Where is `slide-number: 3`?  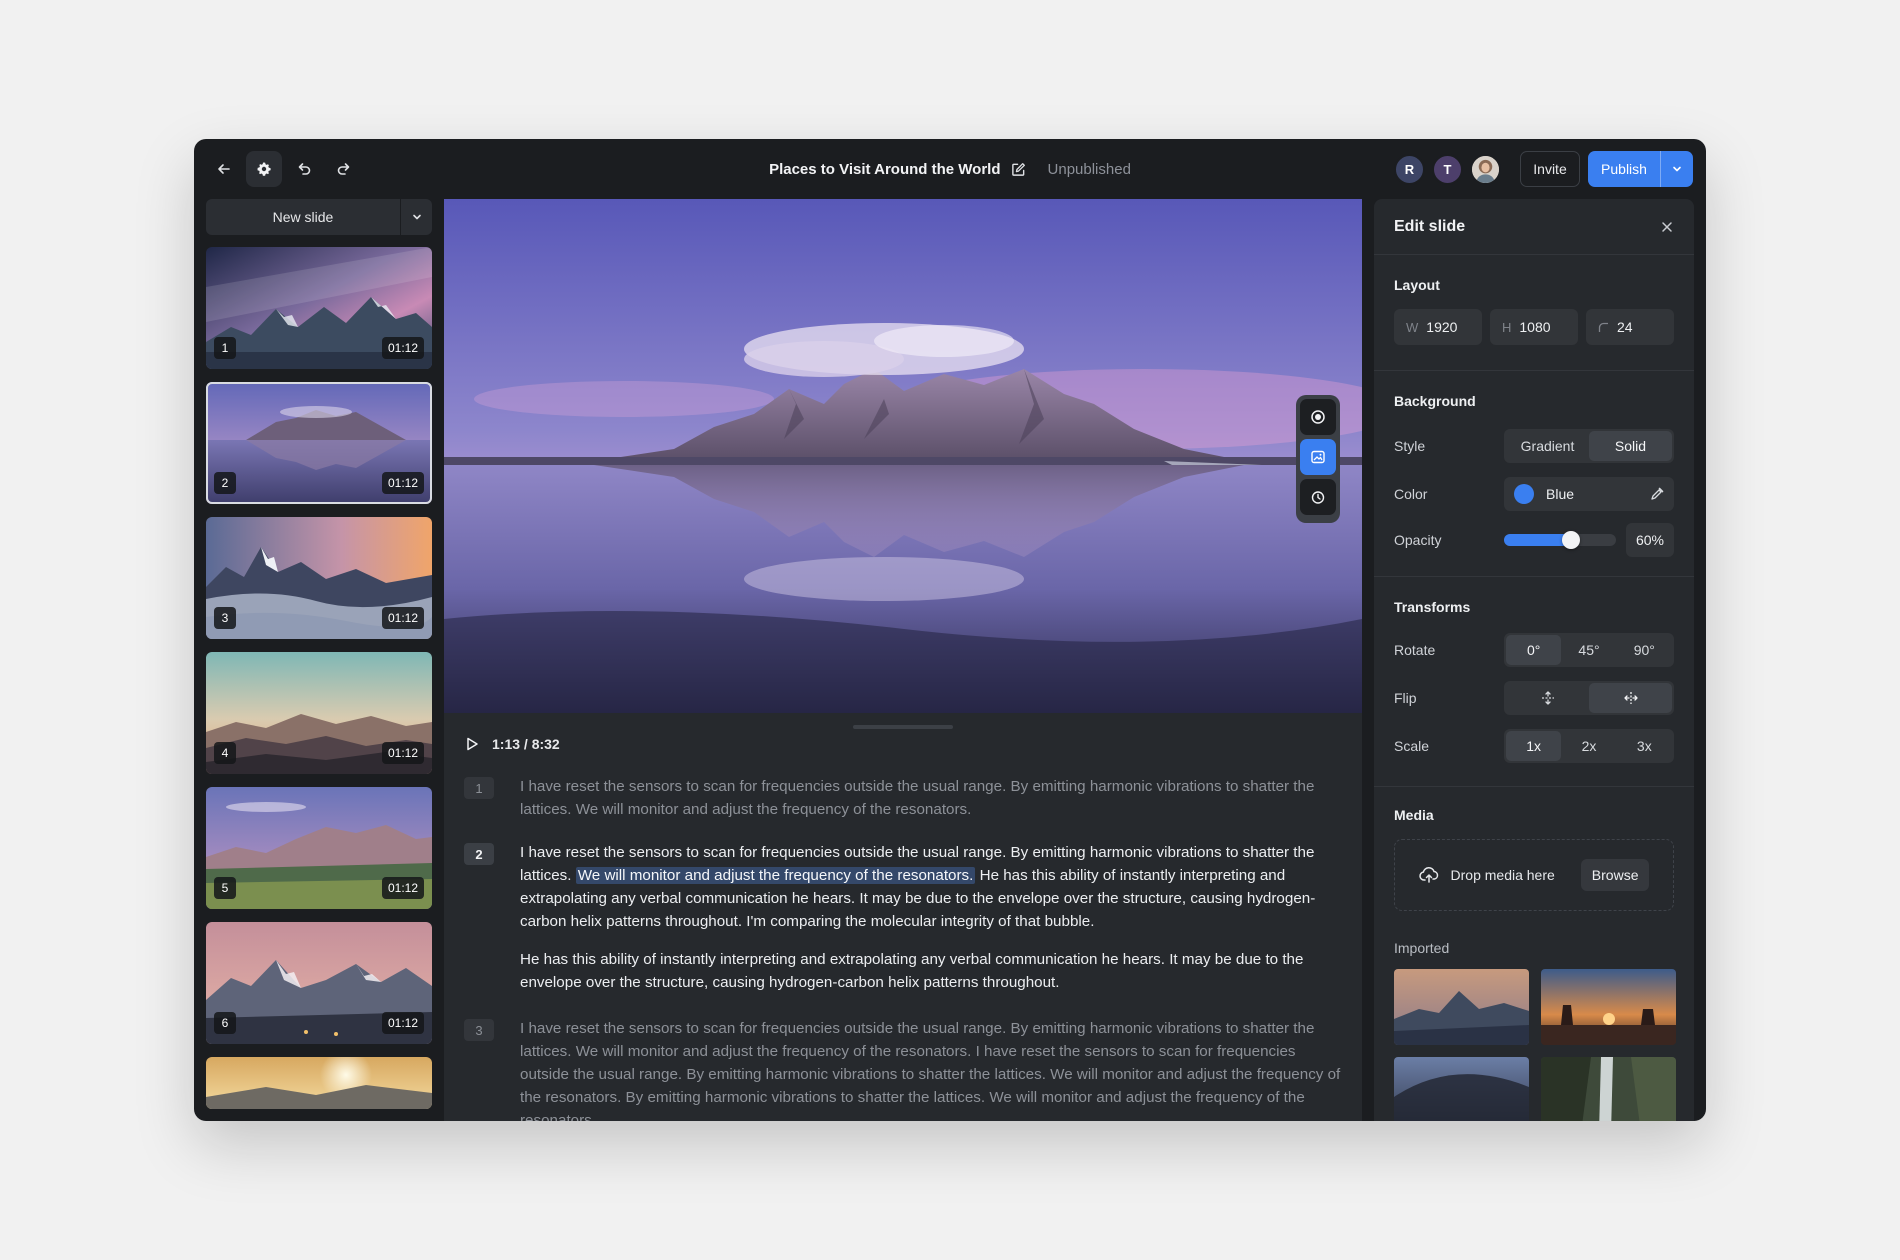
slide-number: 3 is located at coordinates (225, 618).